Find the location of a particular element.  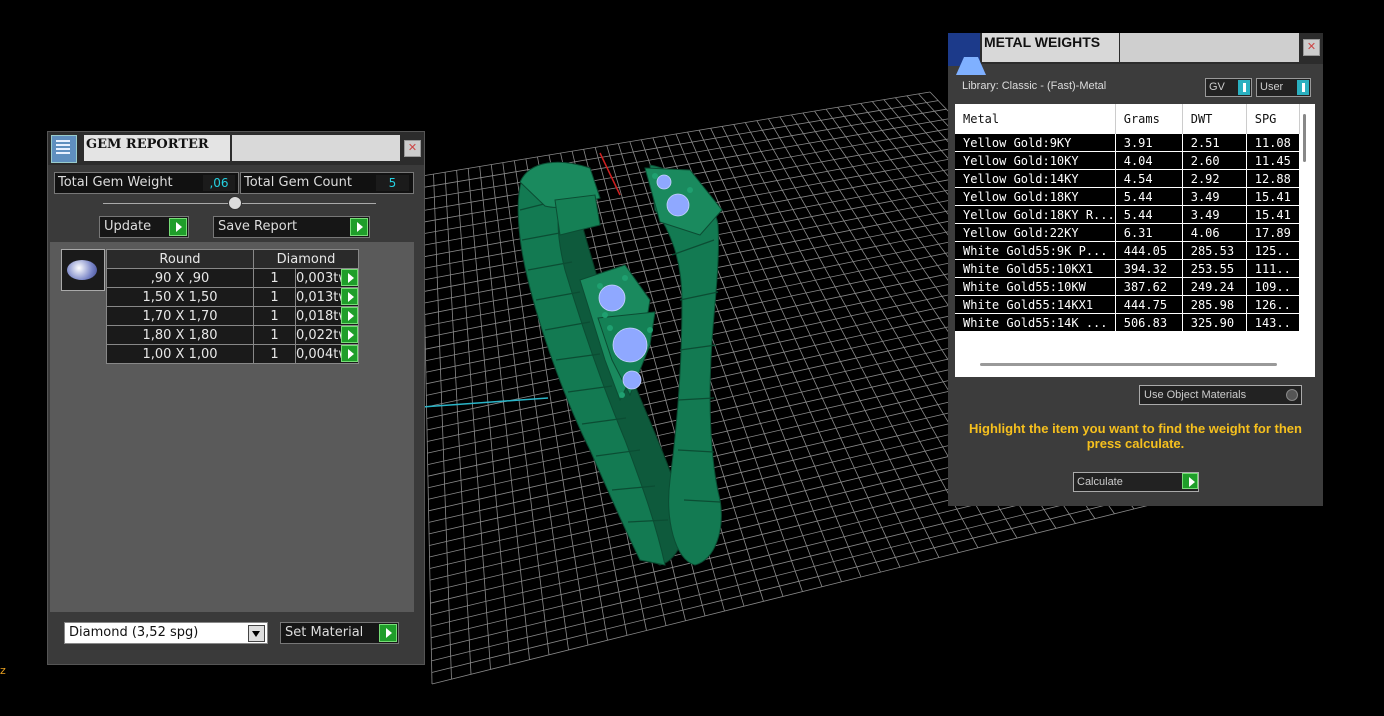

gem-reporter-titlebar: GEM REPORTER ✕ is located at coordinates (236, 148).